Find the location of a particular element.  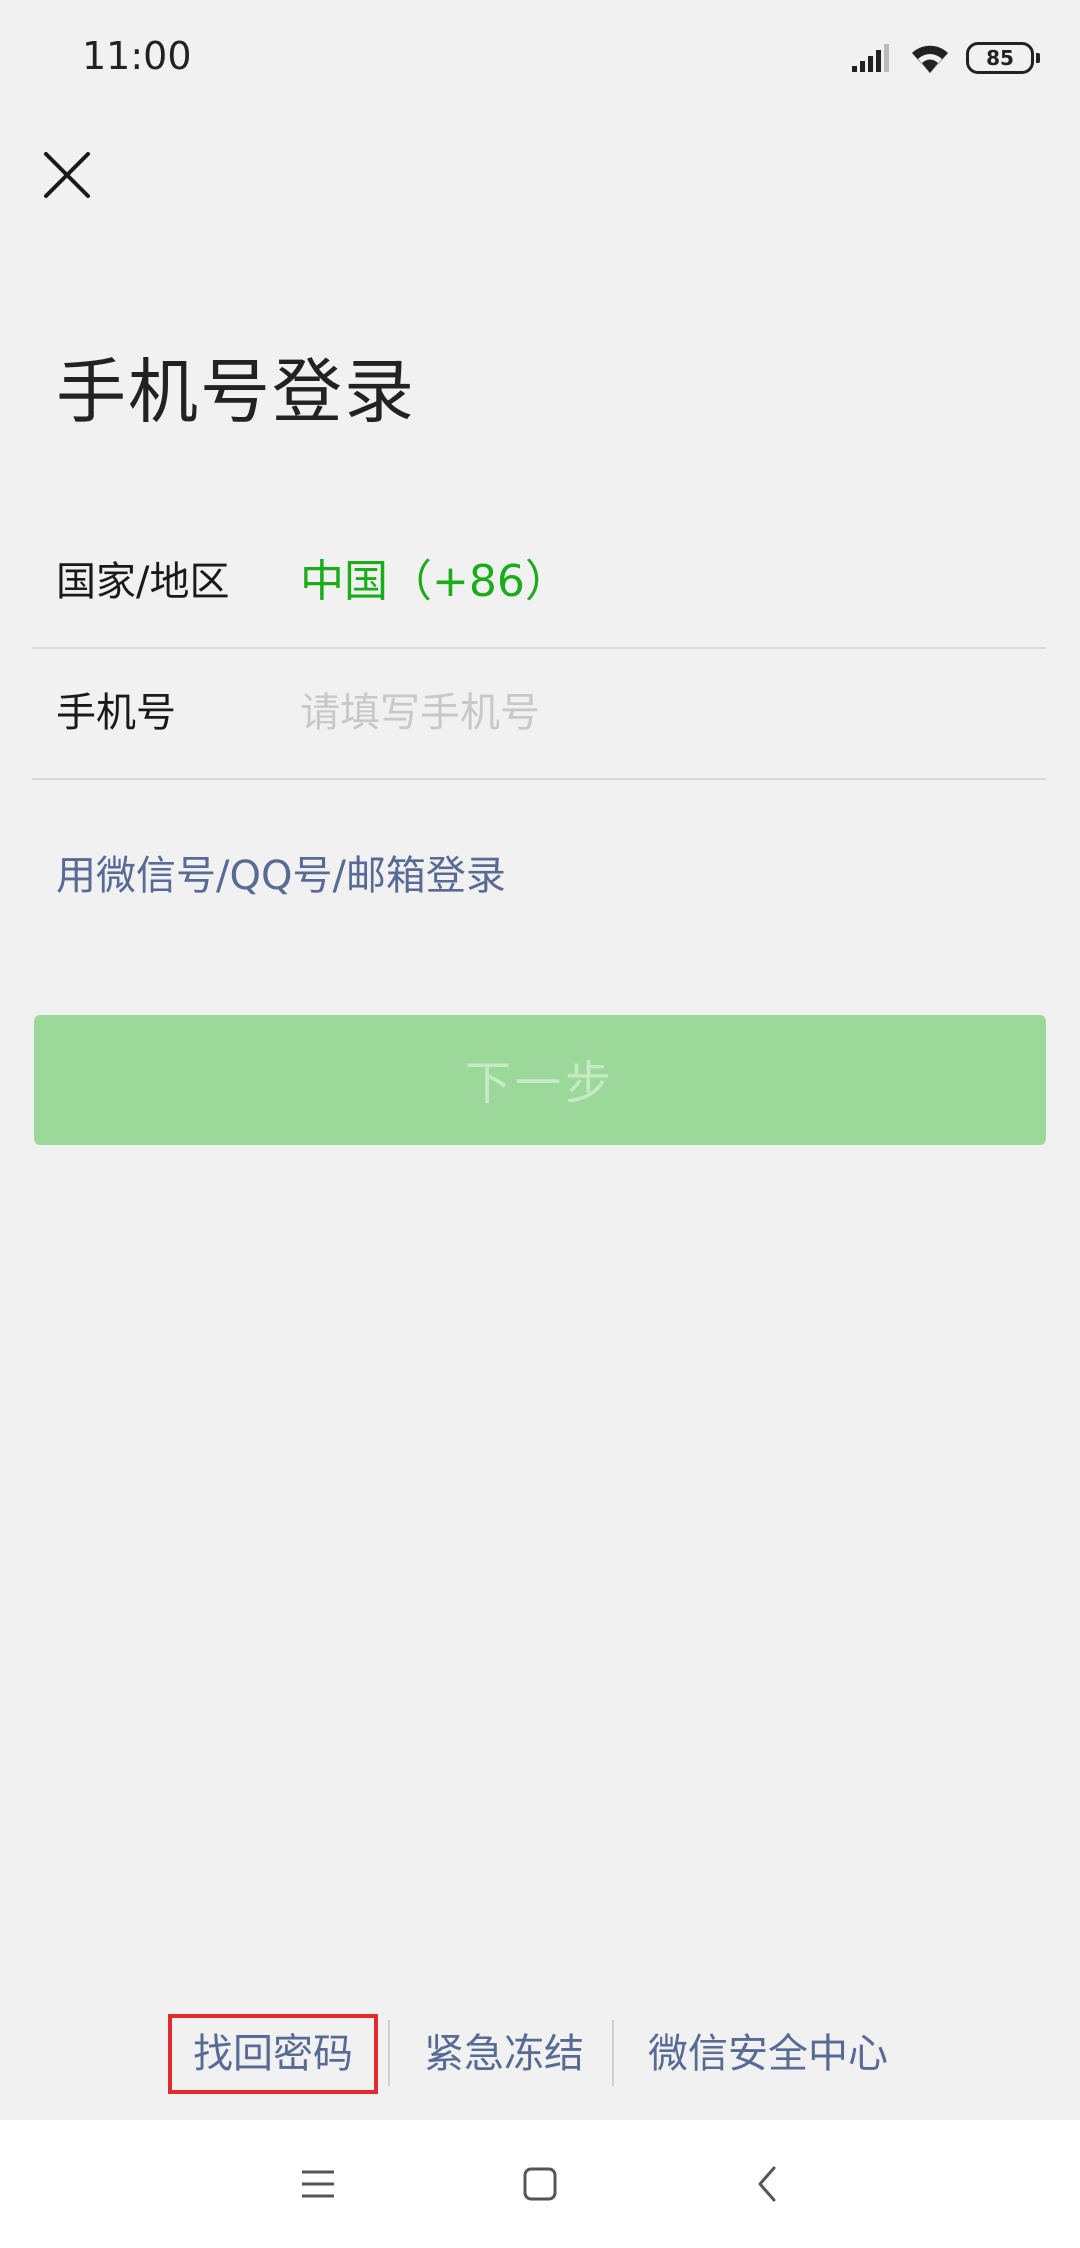

status-icons: 85 is located at coordinates (945, 58).